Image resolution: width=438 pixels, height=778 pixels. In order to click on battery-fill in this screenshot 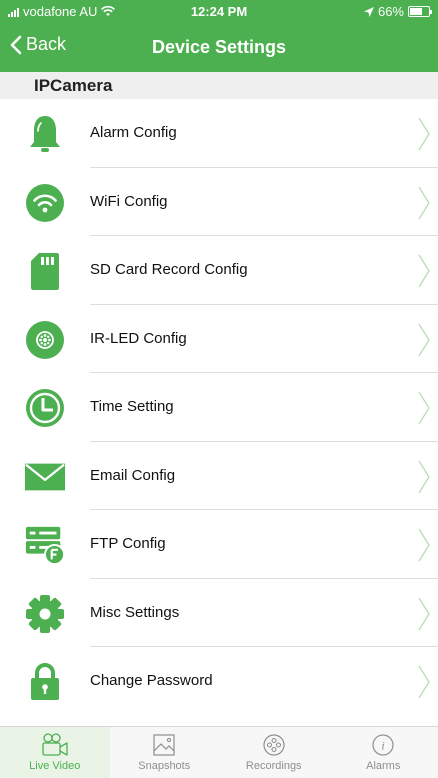, I will do `click(416, 11)`.